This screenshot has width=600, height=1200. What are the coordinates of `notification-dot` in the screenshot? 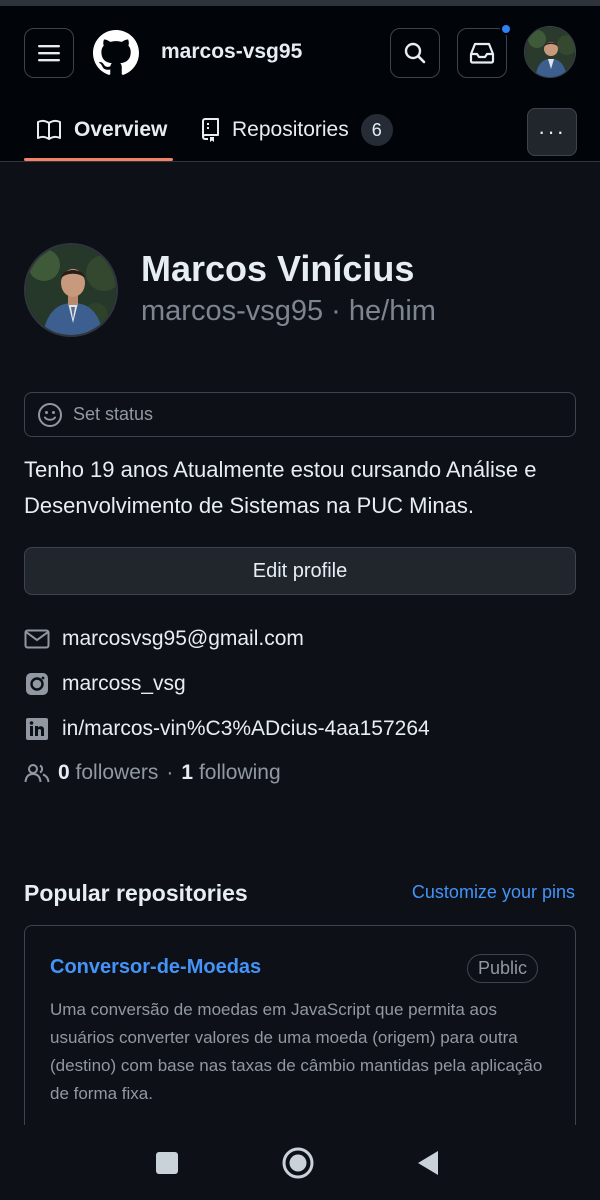 It's located at (506, 29).